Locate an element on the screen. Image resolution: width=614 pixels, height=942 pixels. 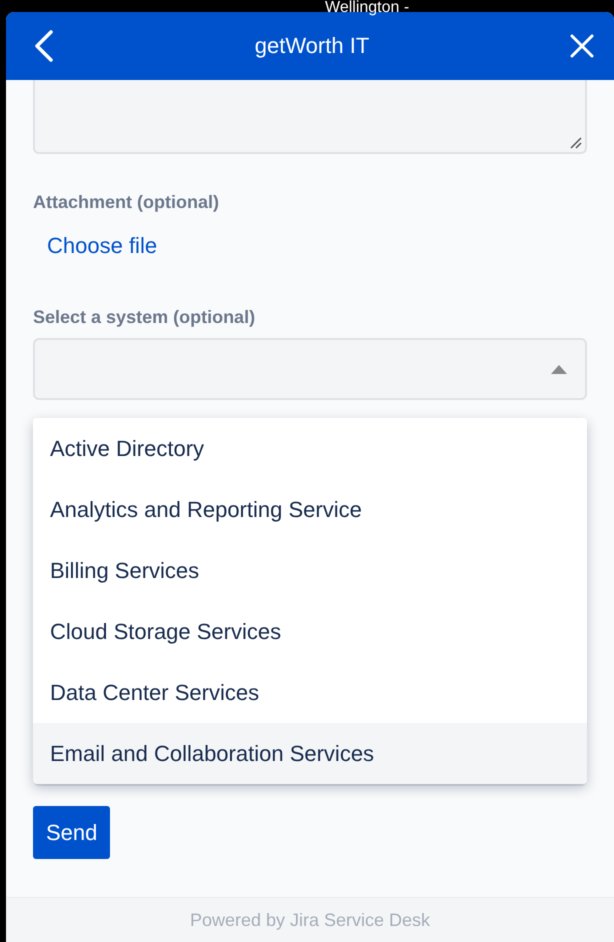
caret-icon is located at coordinates (559, 369).